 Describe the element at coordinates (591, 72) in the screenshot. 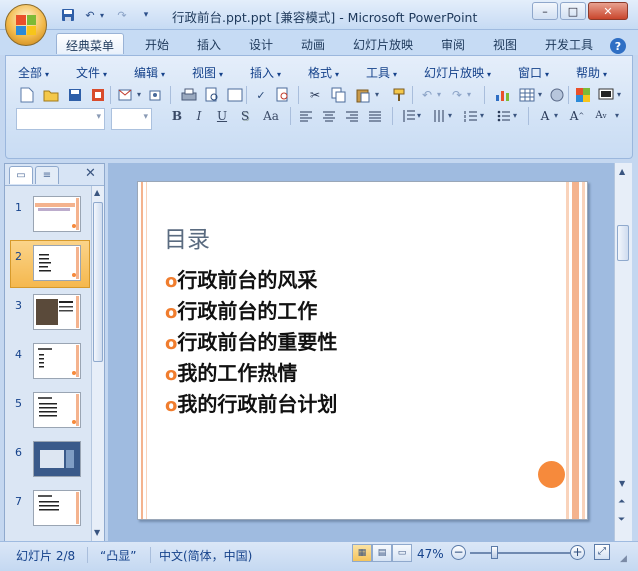

I see `menu-help: 帮助 ▾` at that location.